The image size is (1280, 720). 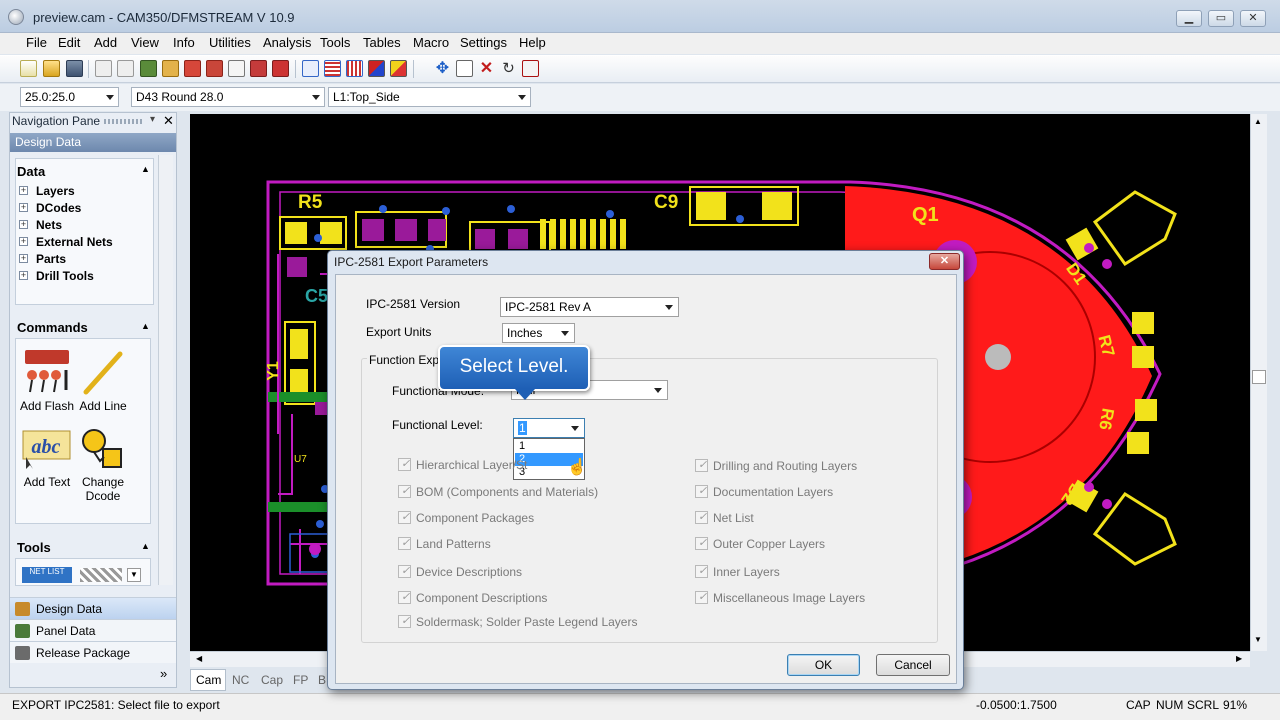 What do you see at coordinates (272, 680) in the screenshot?
I see `tab-cap: Cap` at bounding box center [272, 680].